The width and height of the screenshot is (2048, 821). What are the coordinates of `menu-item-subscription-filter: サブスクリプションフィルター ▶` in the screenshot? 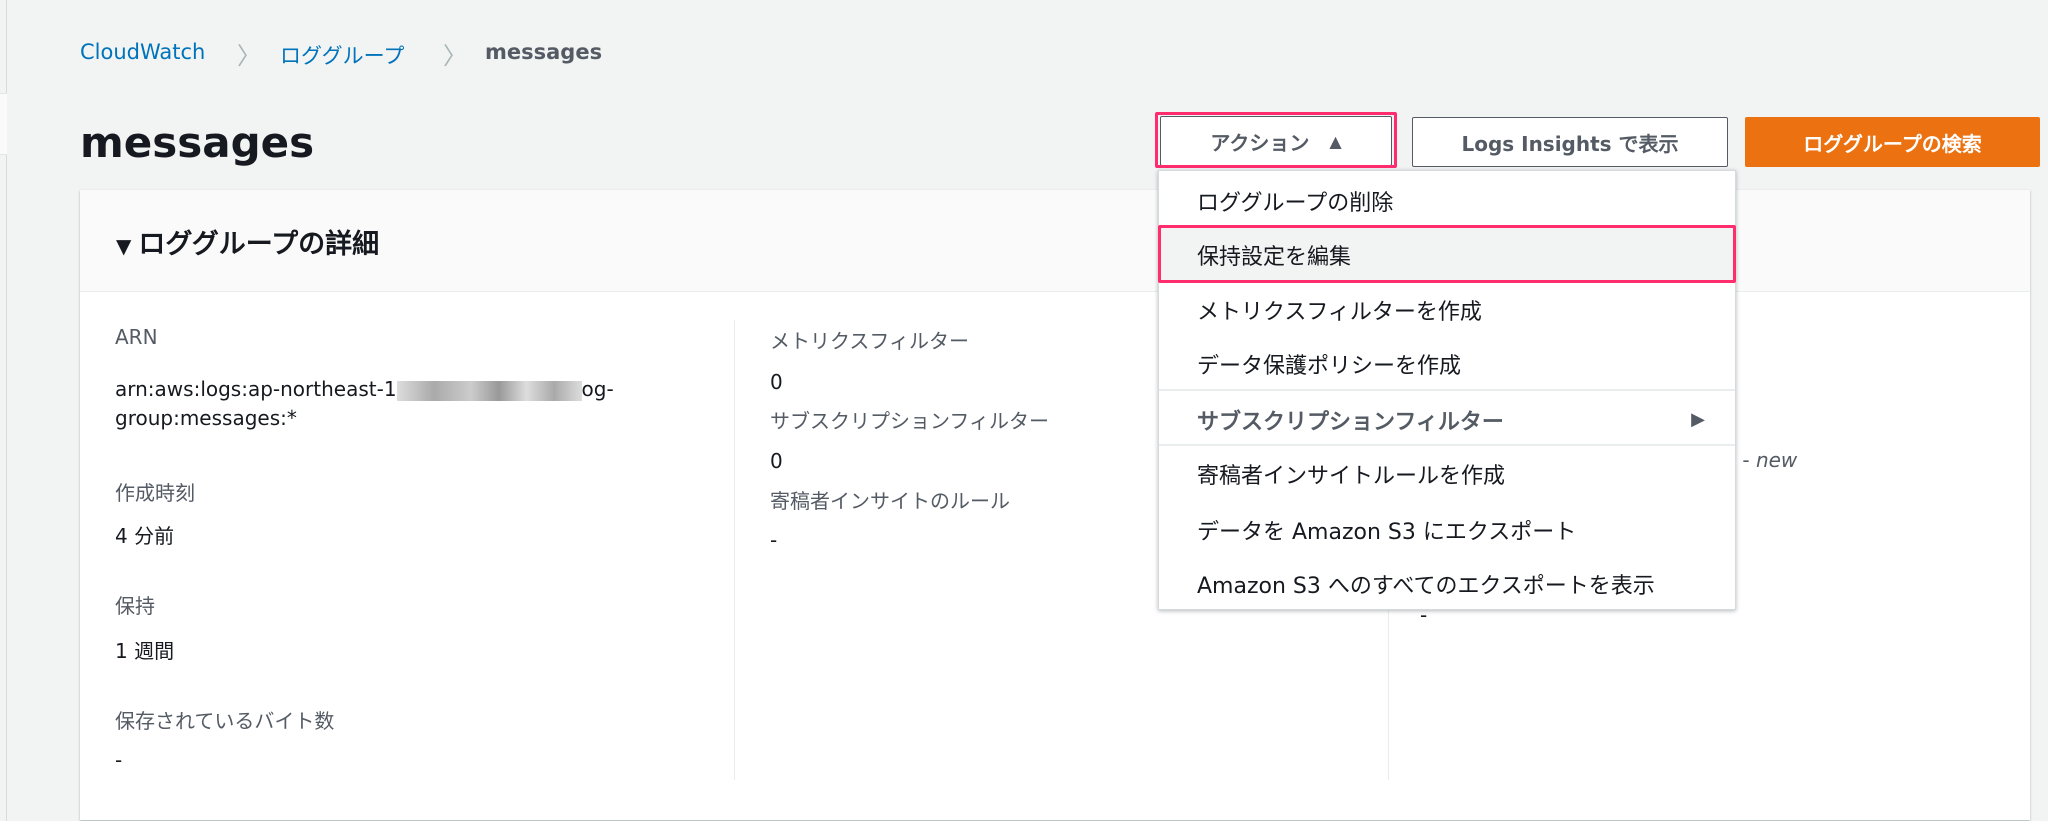 It's located at (1447, 419).